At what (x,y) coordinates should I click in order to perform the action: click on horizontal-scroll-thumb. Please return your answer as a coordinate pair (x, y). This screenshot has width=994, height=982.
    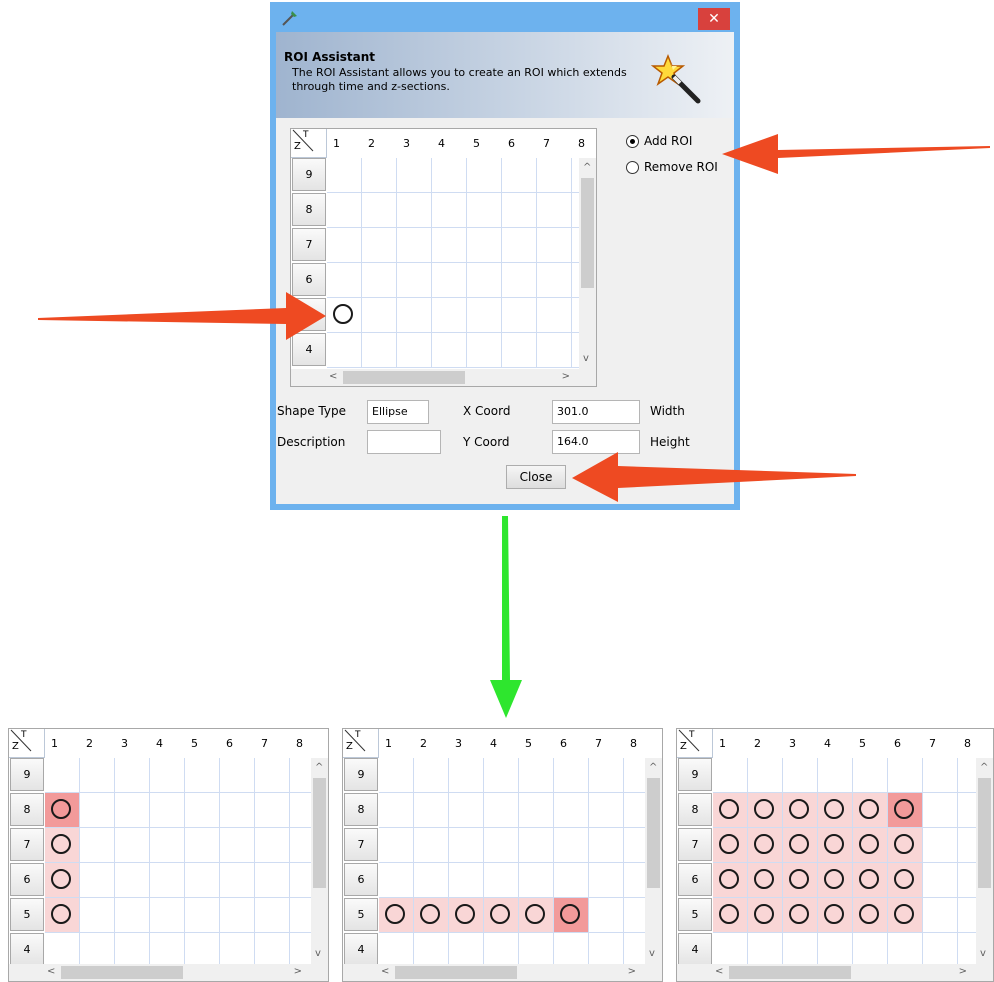
    Looking at the image, I should click on (790, 972).